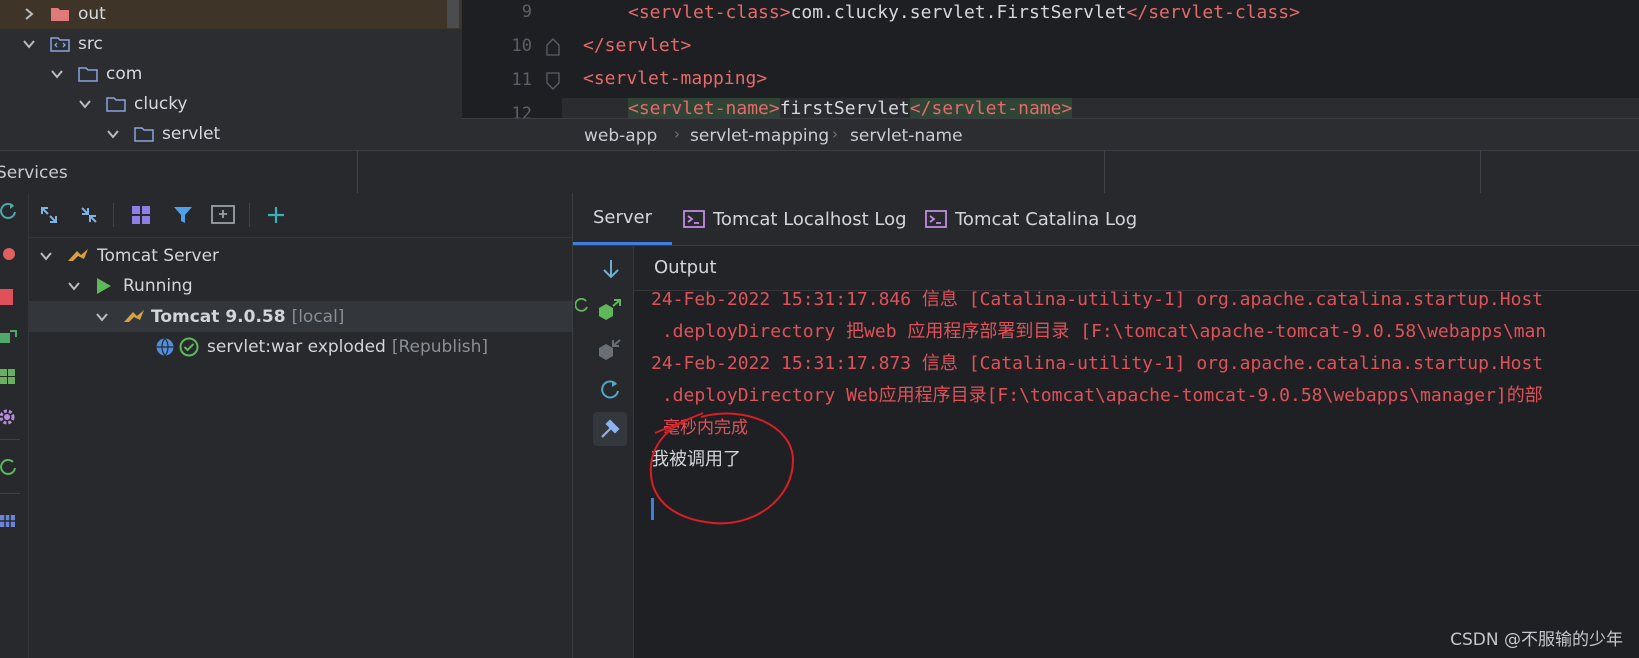 The image size is (1639, 658). What do you see at coordinates (60, 14) in the screenshot?
I see `folder-excluded-icon` at bounding box center [60, 14].